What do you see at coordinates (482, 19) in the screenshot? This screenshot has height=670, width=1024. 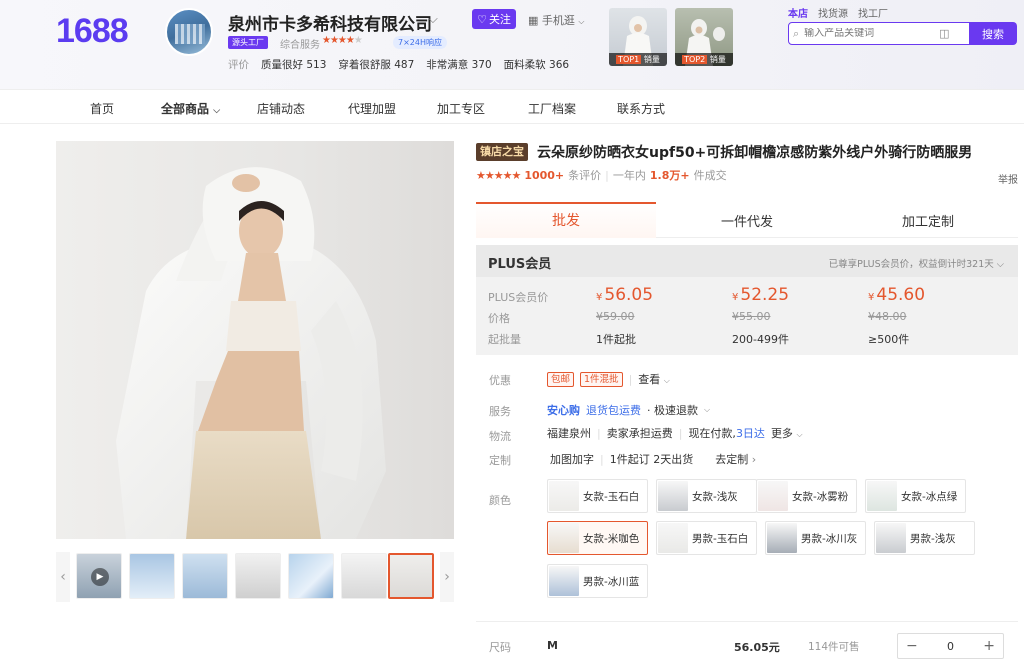 I see `heart-icon: ♡` at bounding box center [482, 19].